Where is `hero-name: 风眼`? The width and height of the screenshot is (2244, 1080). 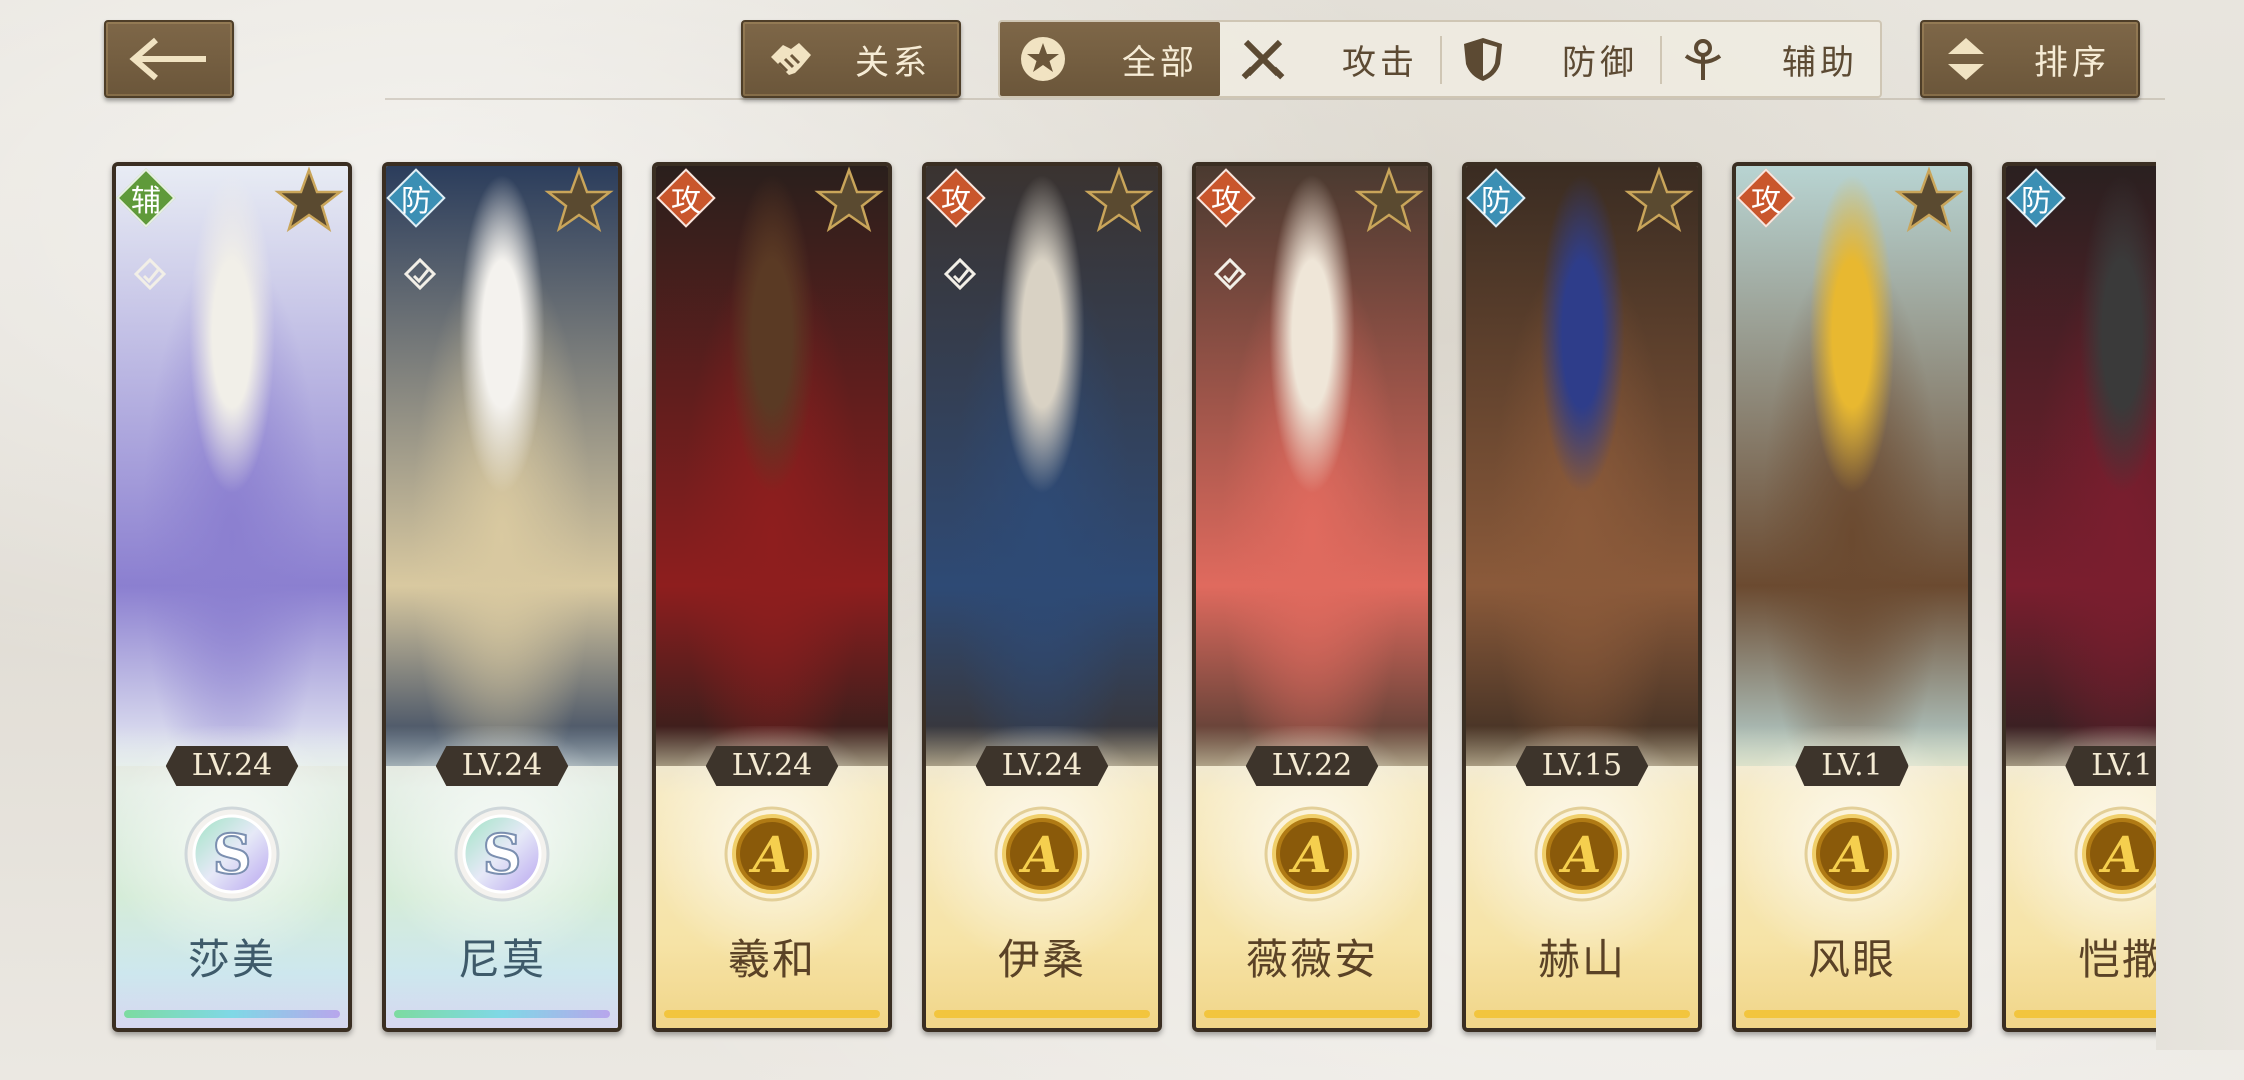
hero-name: 风眼 is located at coordinates (1851, 959).